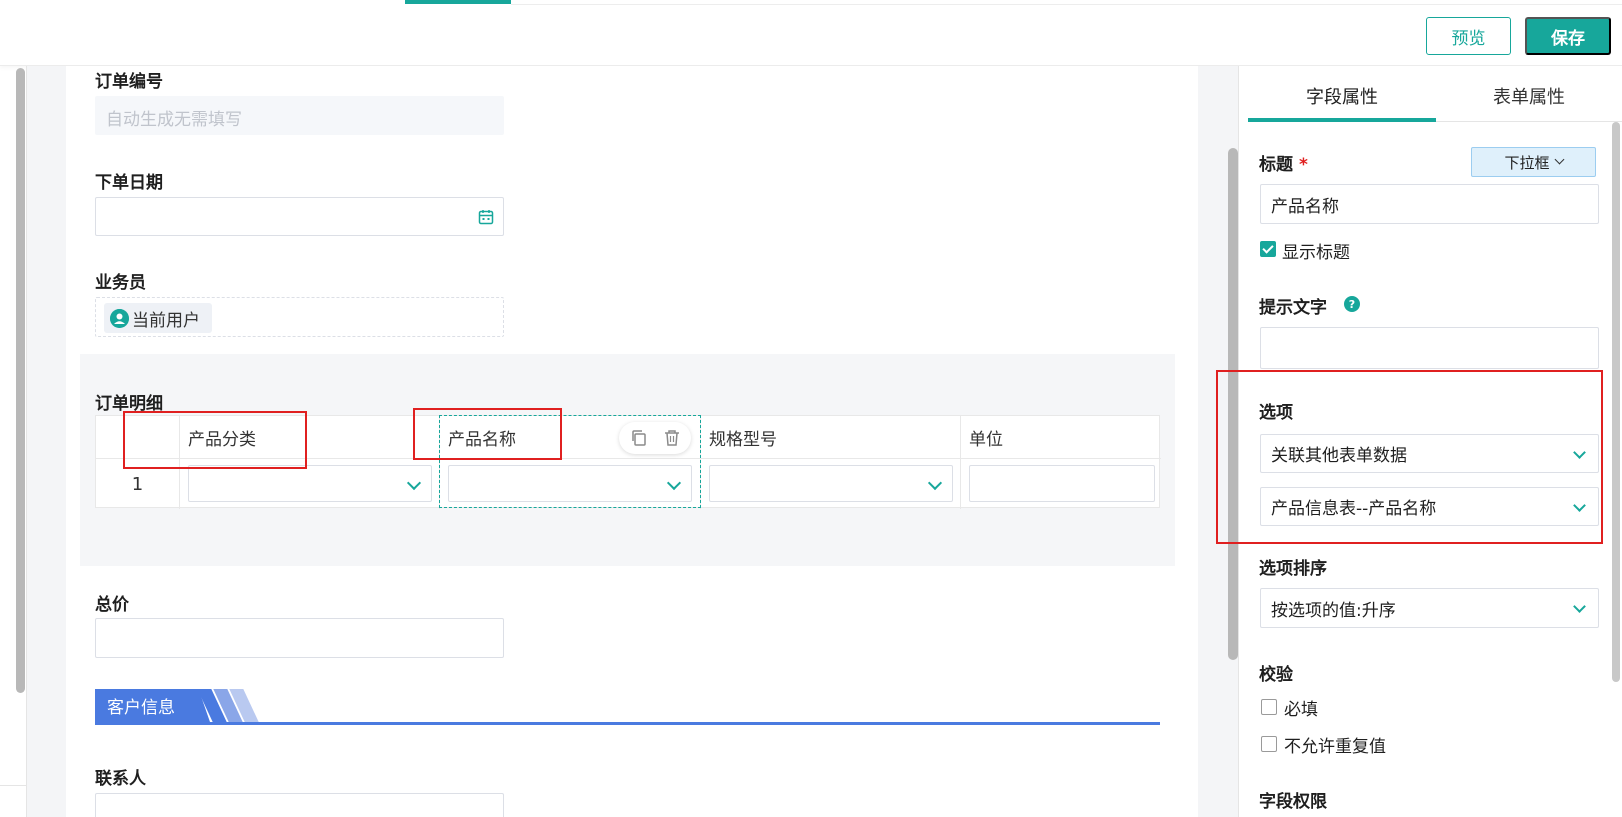  I want to click on spec-select, so click(831, 483).